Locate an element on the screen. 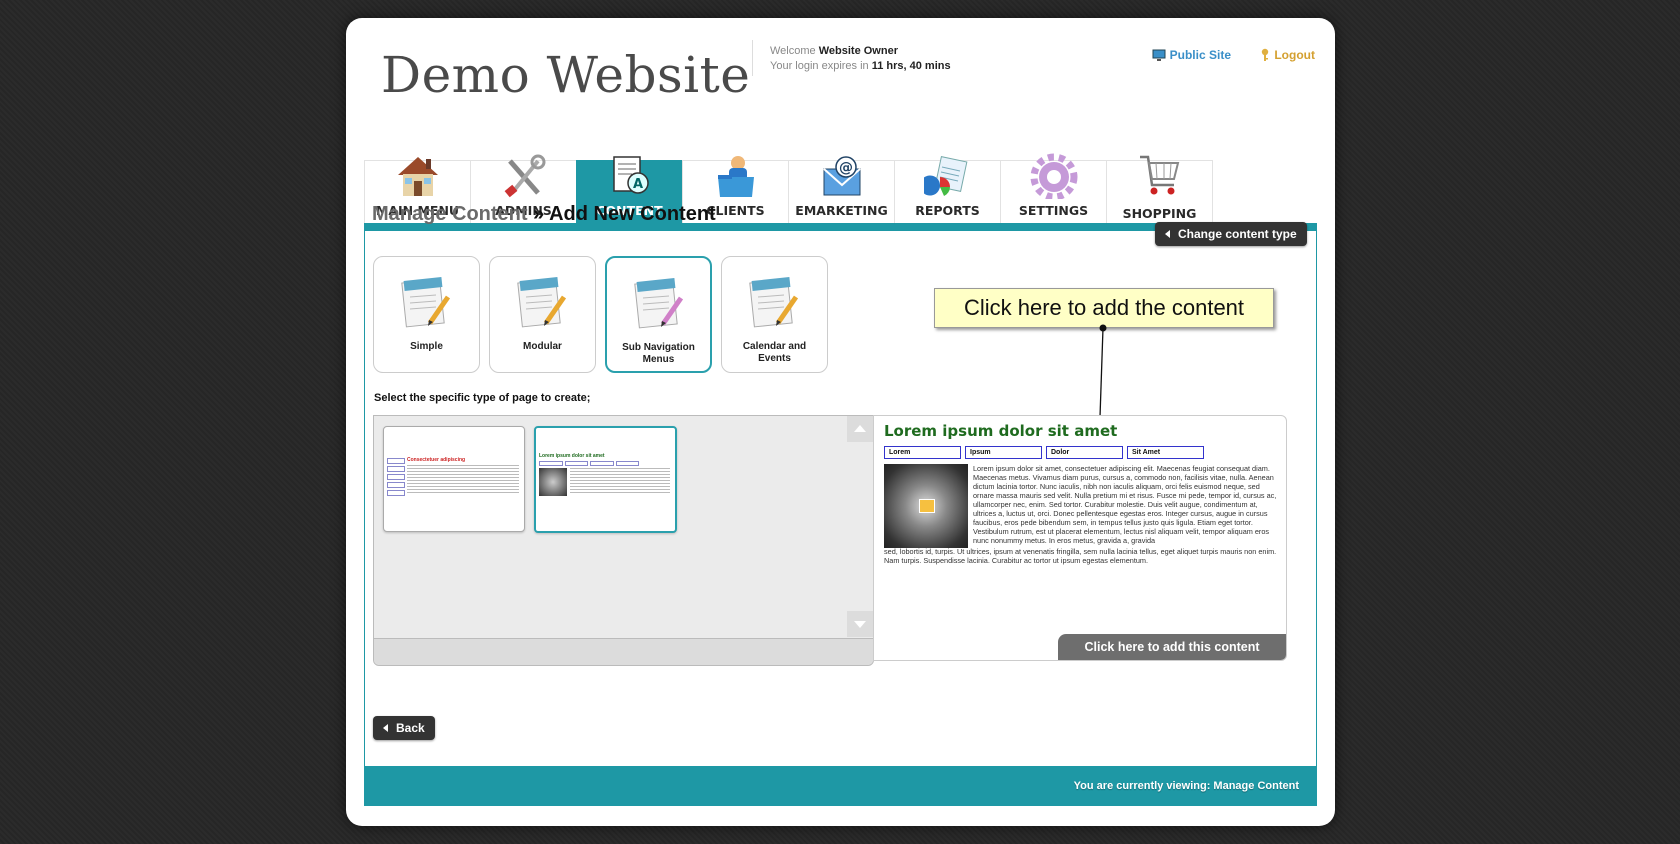 The width and height of the screenshot is (1680, 844). tooltip-callout: Click here to add the content is located at coordinates (1104, 308).